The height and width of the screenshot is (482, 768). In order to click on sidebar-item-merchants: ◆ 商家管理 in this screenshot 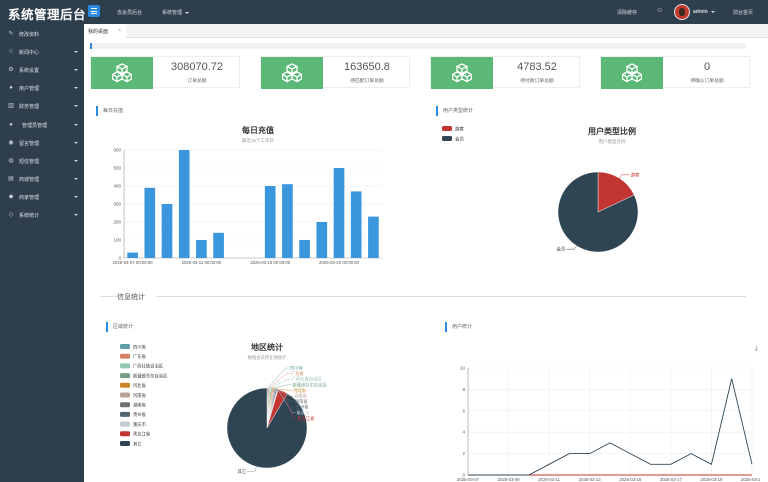, I will do `click(42, 197)`.